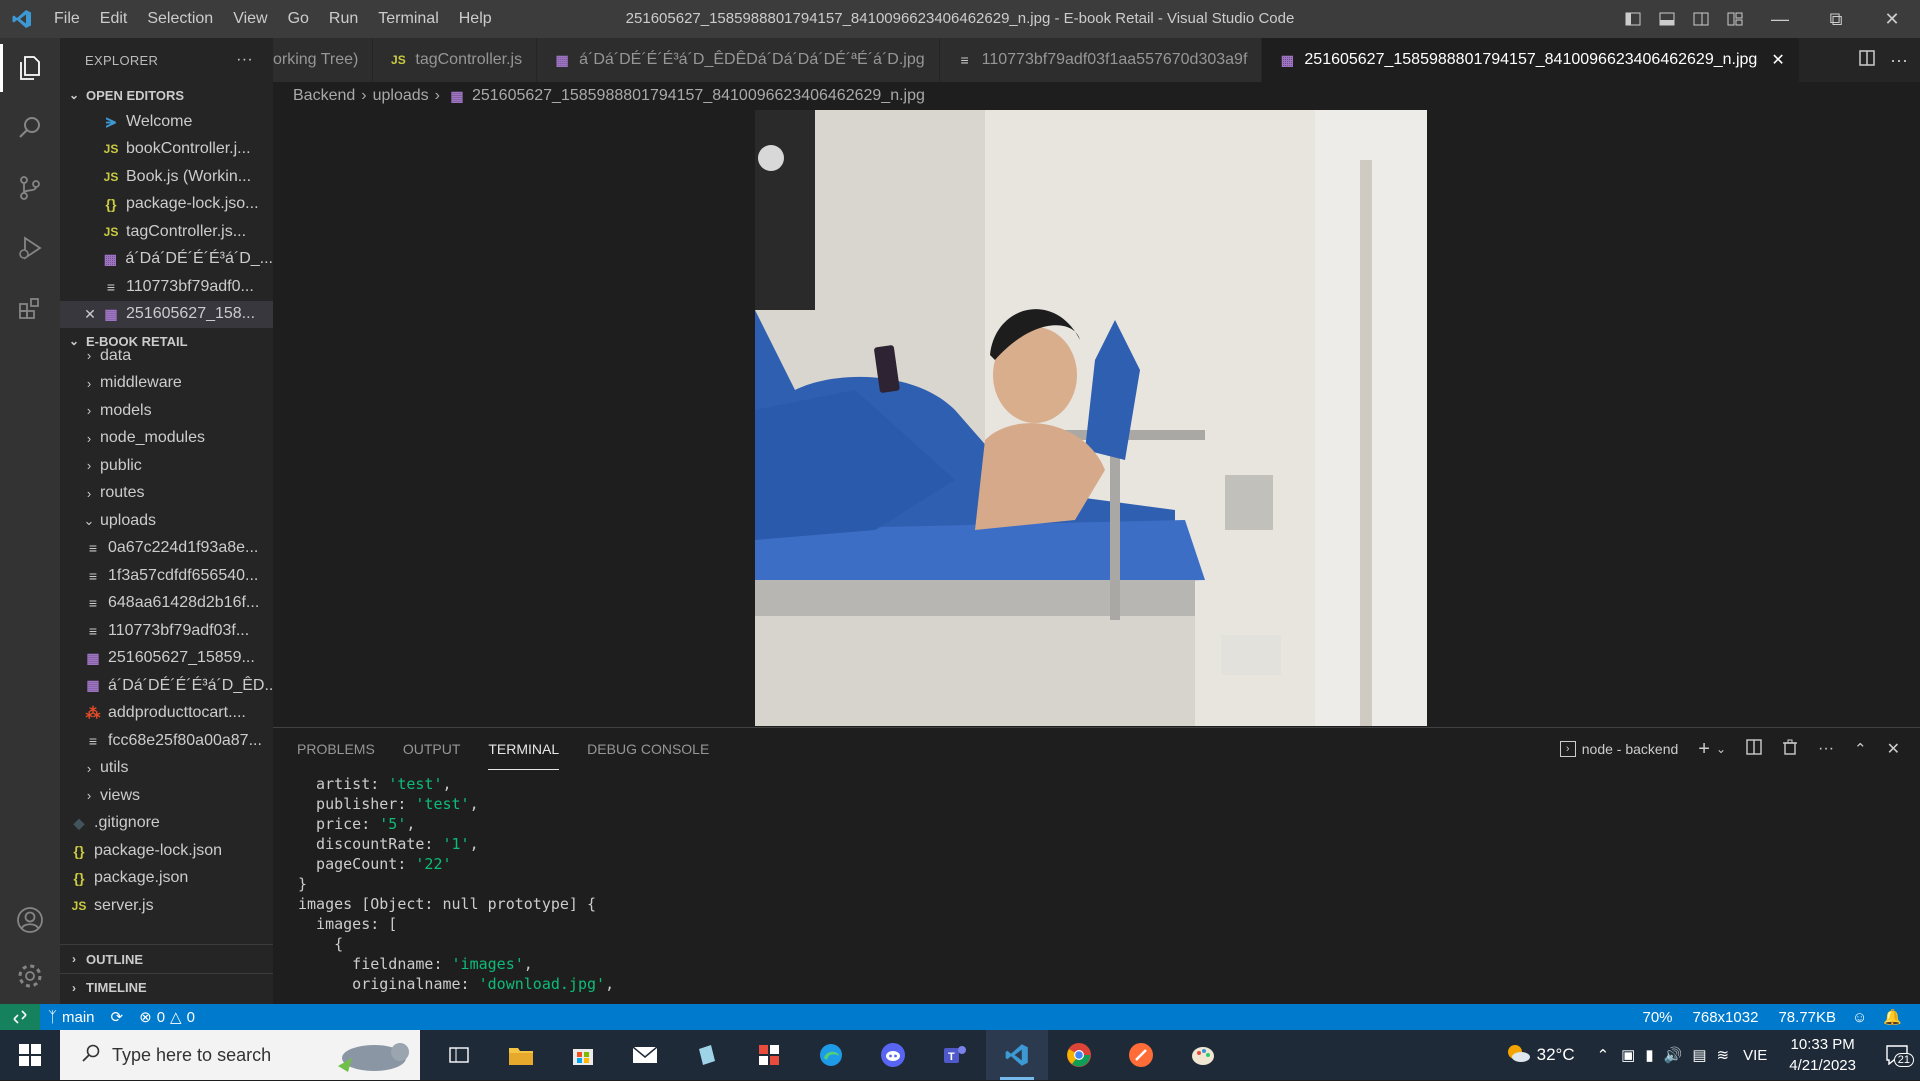  I want to click on weather-icon, so click(1518, 1055).